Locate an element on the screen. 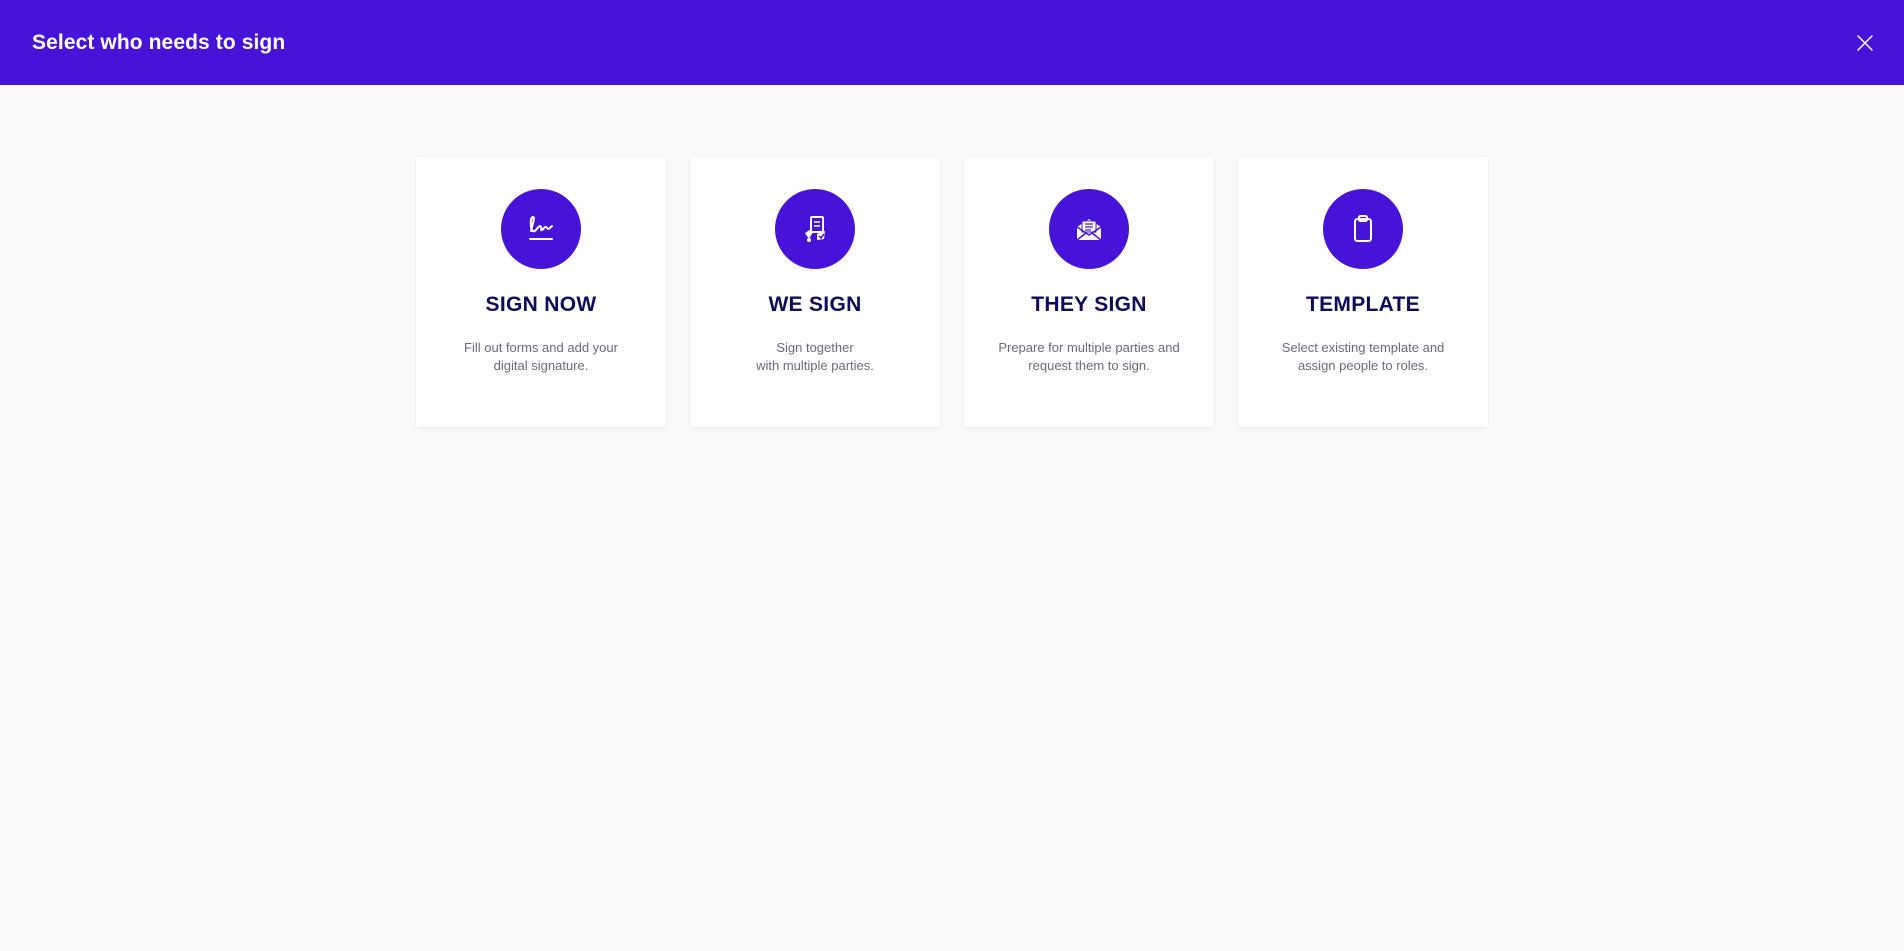 The image size is (1904, 951). multi-party-sign-icon is located at coordinates (815, 229).